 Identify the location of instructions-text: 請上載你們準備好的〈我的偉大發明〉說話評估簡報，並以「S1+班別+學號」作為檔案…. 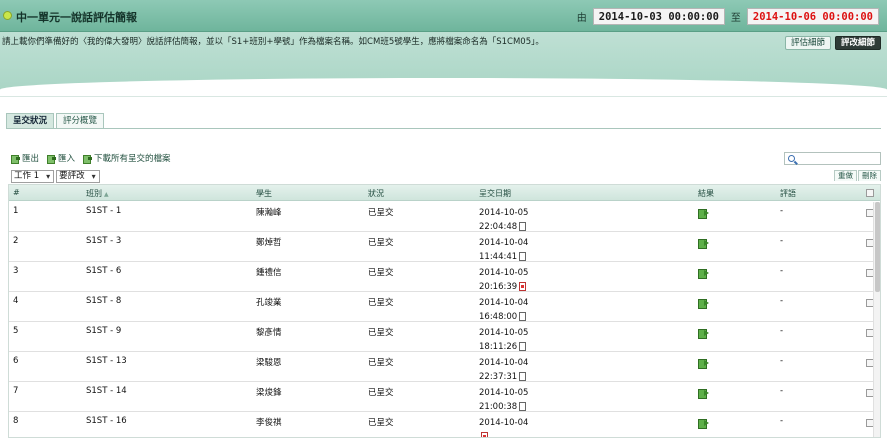
(273, 42).